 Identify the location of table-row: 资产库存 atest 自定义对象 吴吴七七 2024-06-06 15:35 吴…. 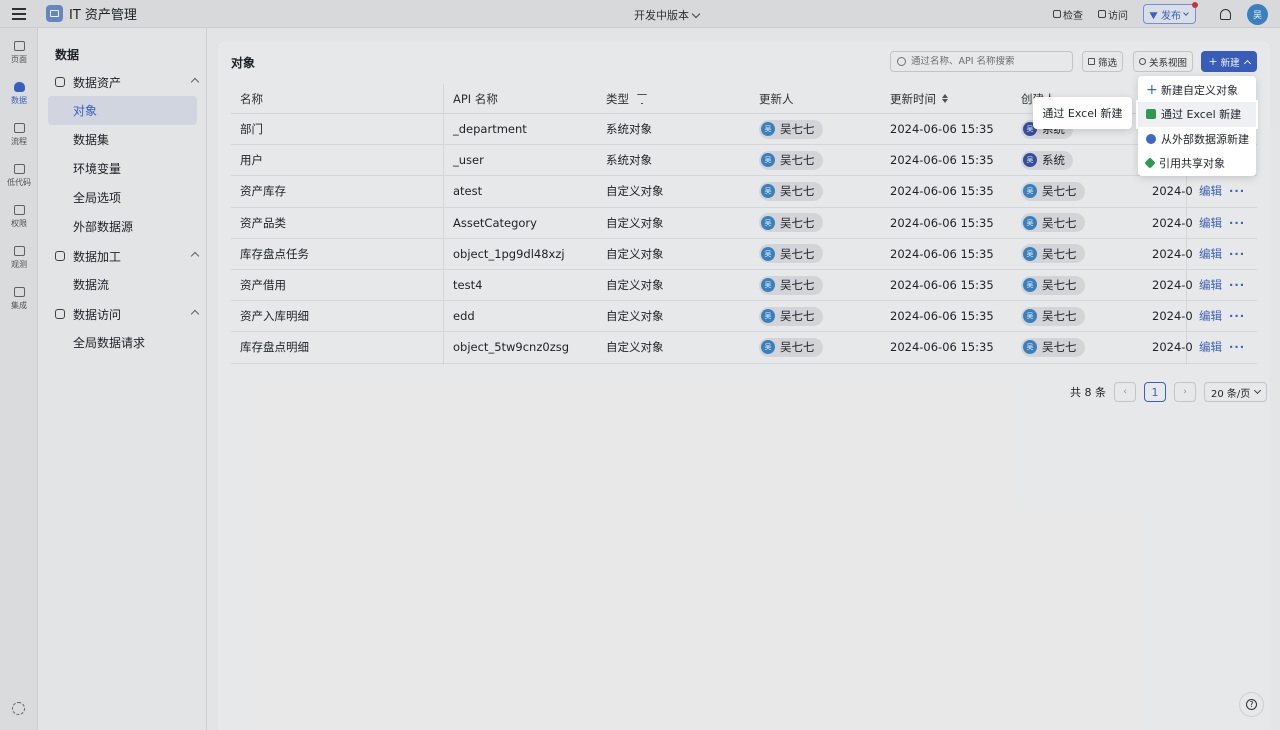
(744, 192).